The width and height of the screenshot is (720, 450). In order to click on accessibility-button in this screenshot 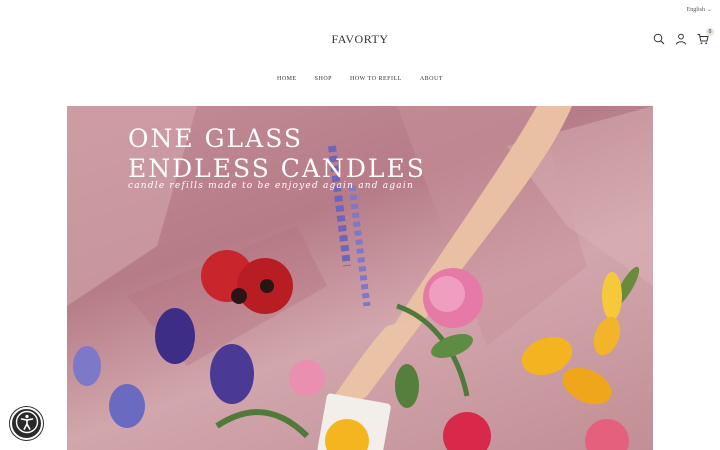, I will do `click(26, 423)`.